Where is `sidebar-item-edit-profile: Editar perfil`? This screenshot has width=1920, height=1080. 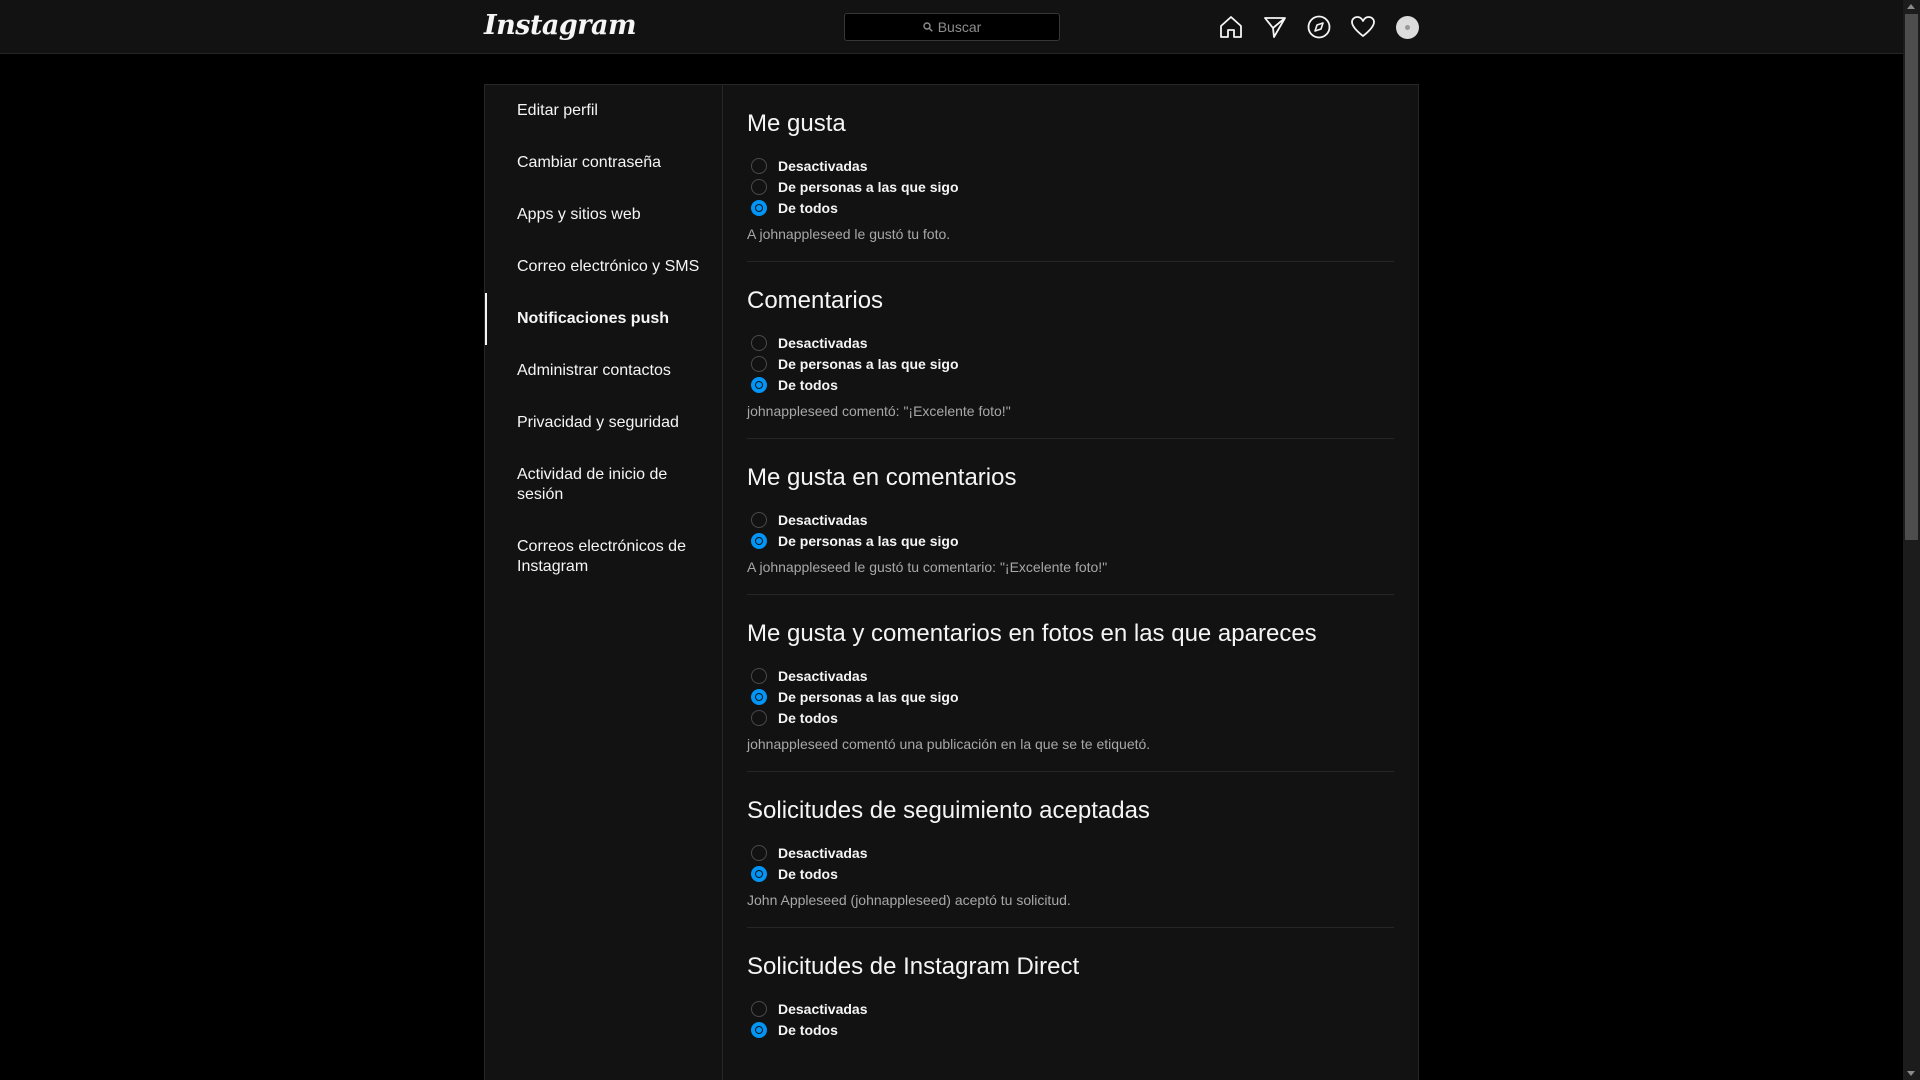 sidebar-item-edit-profile: Editar perfil is located at coordinates (603, 111).